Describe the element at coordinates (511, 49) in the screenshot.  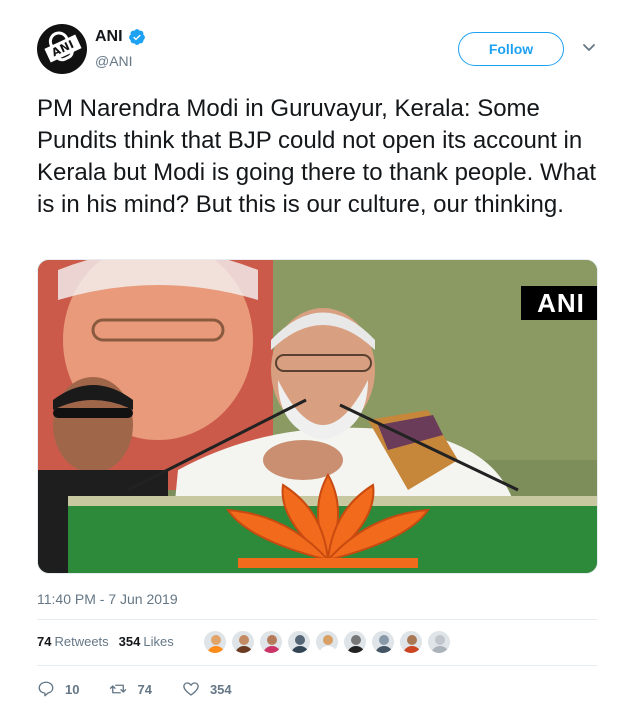
I see `follow-button: Follow` at that location.